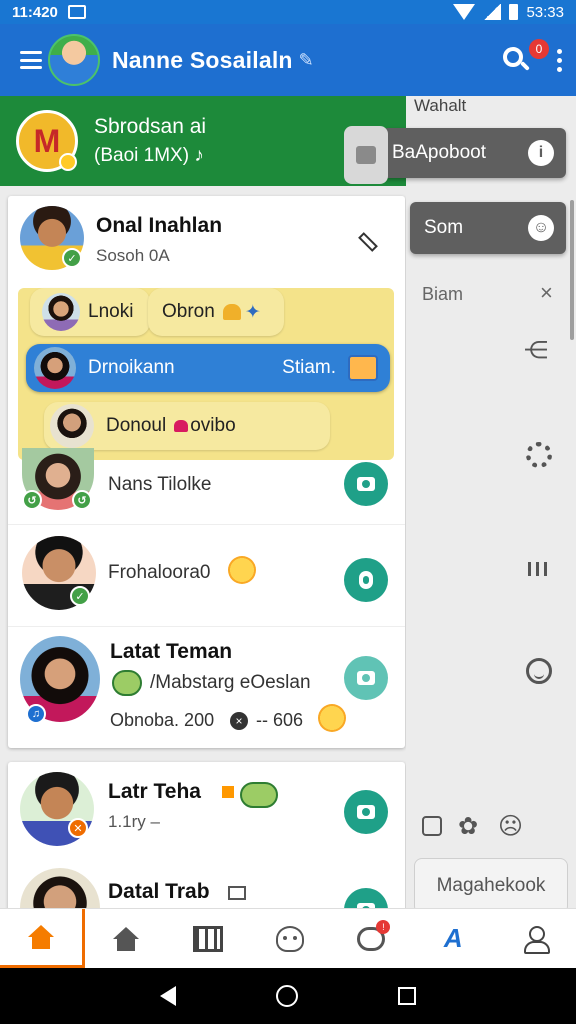 The height and width of the screenshot is (1024, 576). What do you see at coordinates (280, 720) in the screenshot?
I see `message-meta-count: -- 606` at bounding box center [280, 720].